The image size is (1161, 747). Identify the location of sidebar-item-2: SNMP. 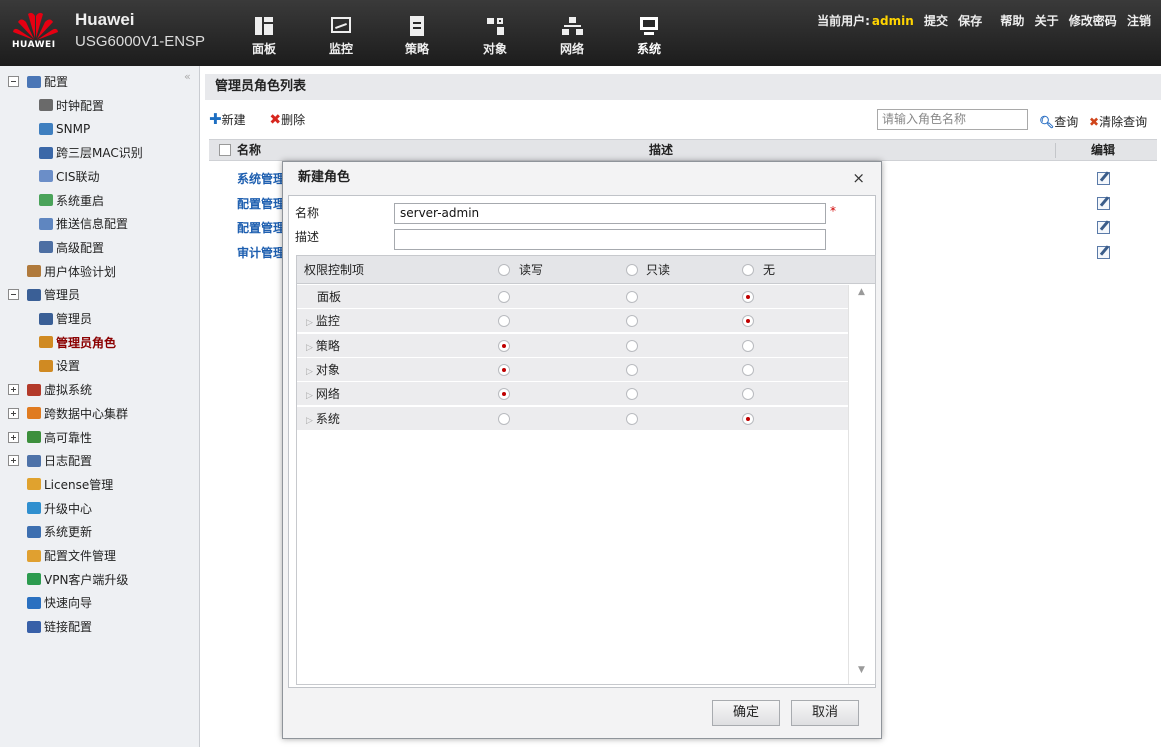
(64, 129).